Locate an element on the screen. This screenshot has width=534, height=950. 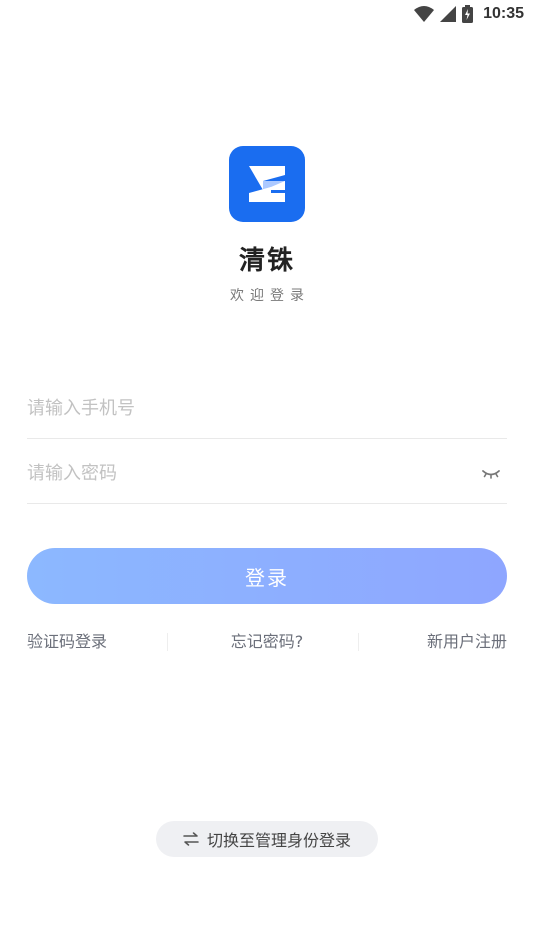
app-logo is located at coordinates (267, 184).